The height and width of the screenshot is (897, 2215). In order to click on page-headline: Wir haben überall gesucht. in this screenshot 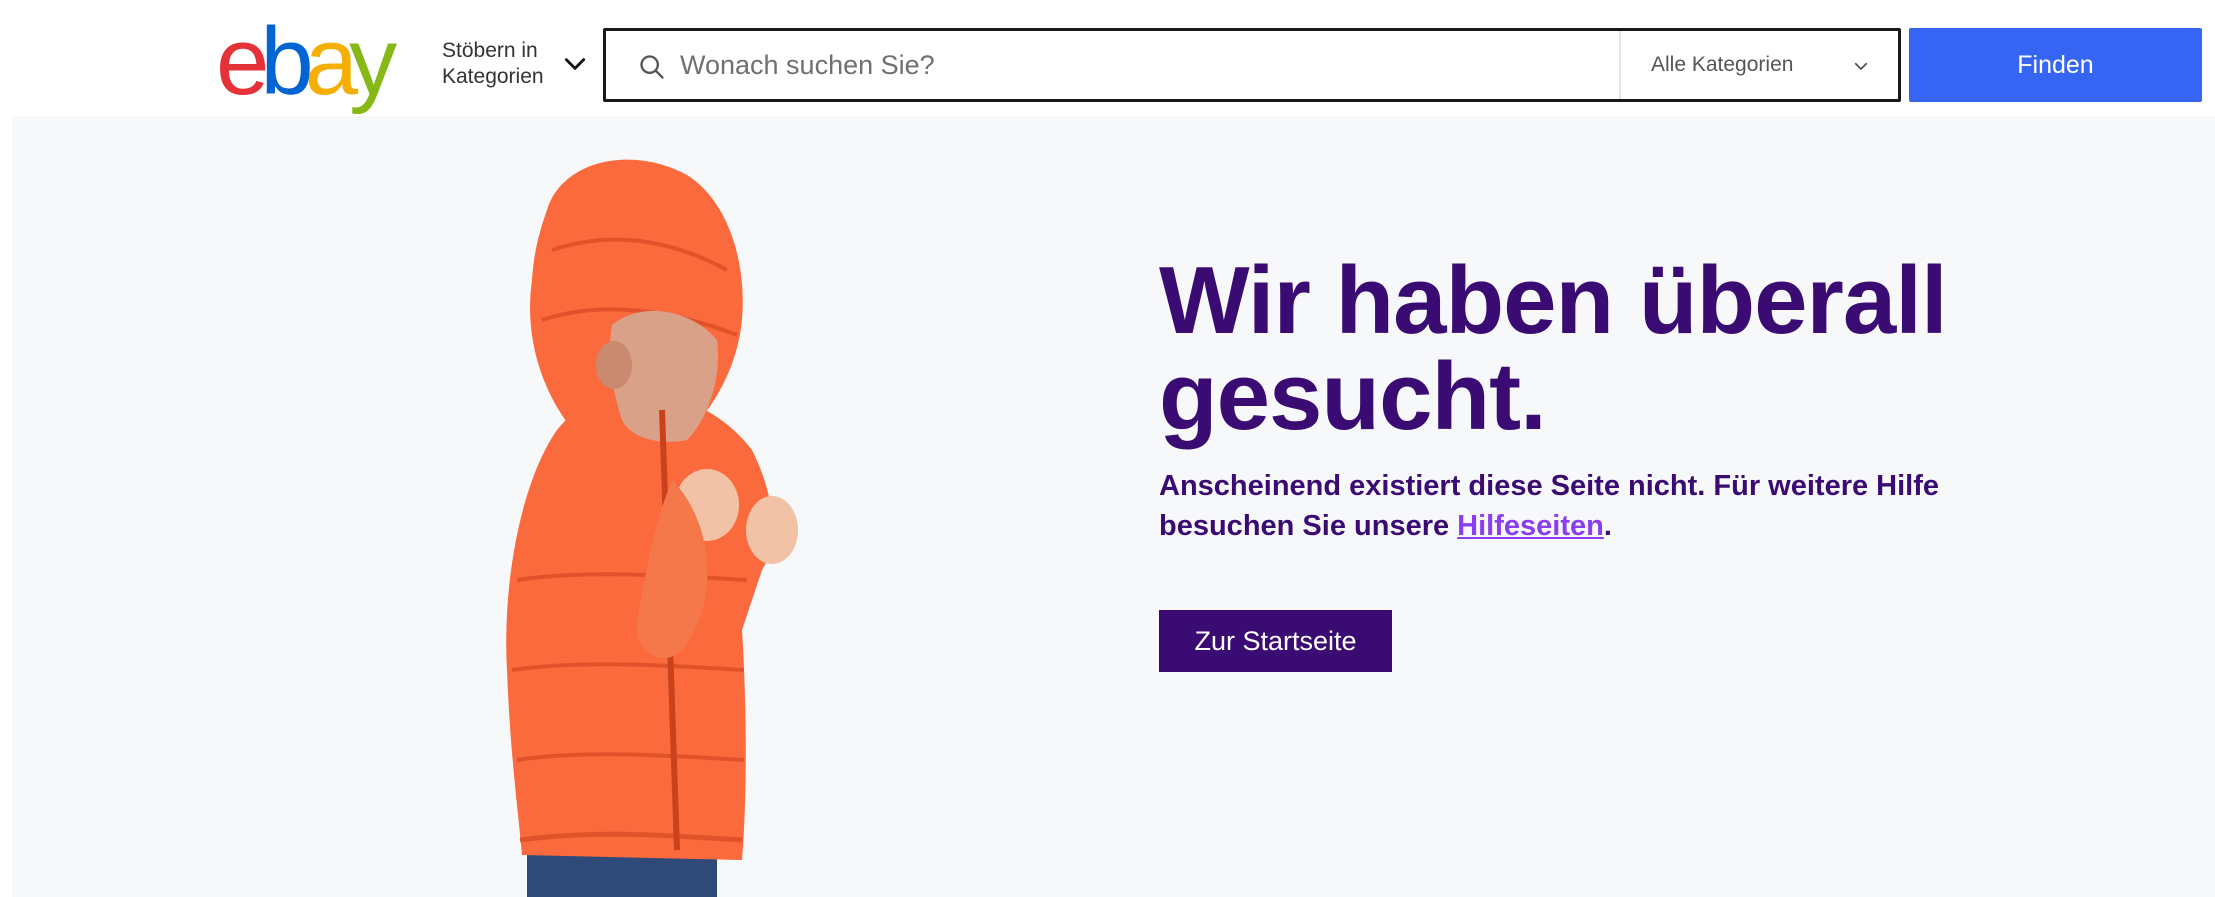, I will do `click(1553, 348)`.